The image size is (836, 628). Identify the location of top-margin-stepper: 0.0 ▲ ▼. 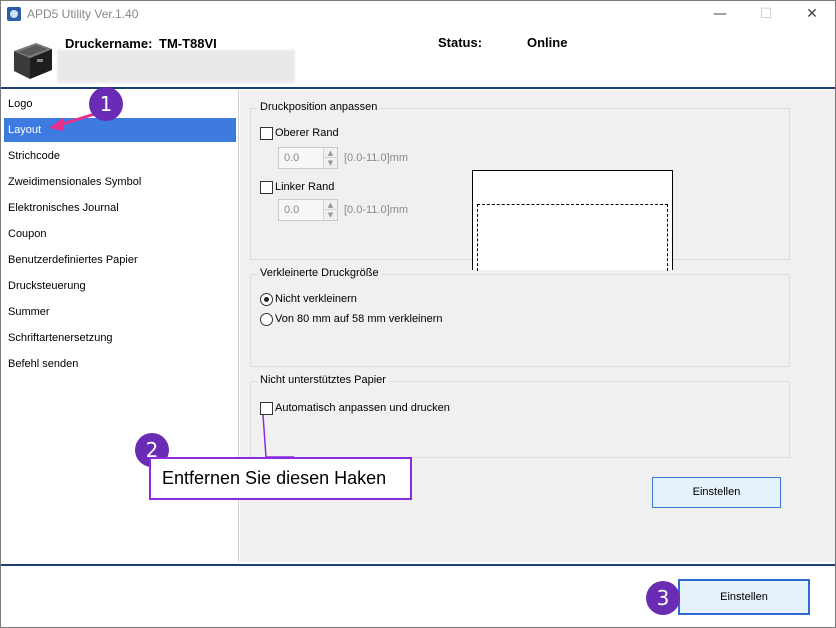
(308, 158).